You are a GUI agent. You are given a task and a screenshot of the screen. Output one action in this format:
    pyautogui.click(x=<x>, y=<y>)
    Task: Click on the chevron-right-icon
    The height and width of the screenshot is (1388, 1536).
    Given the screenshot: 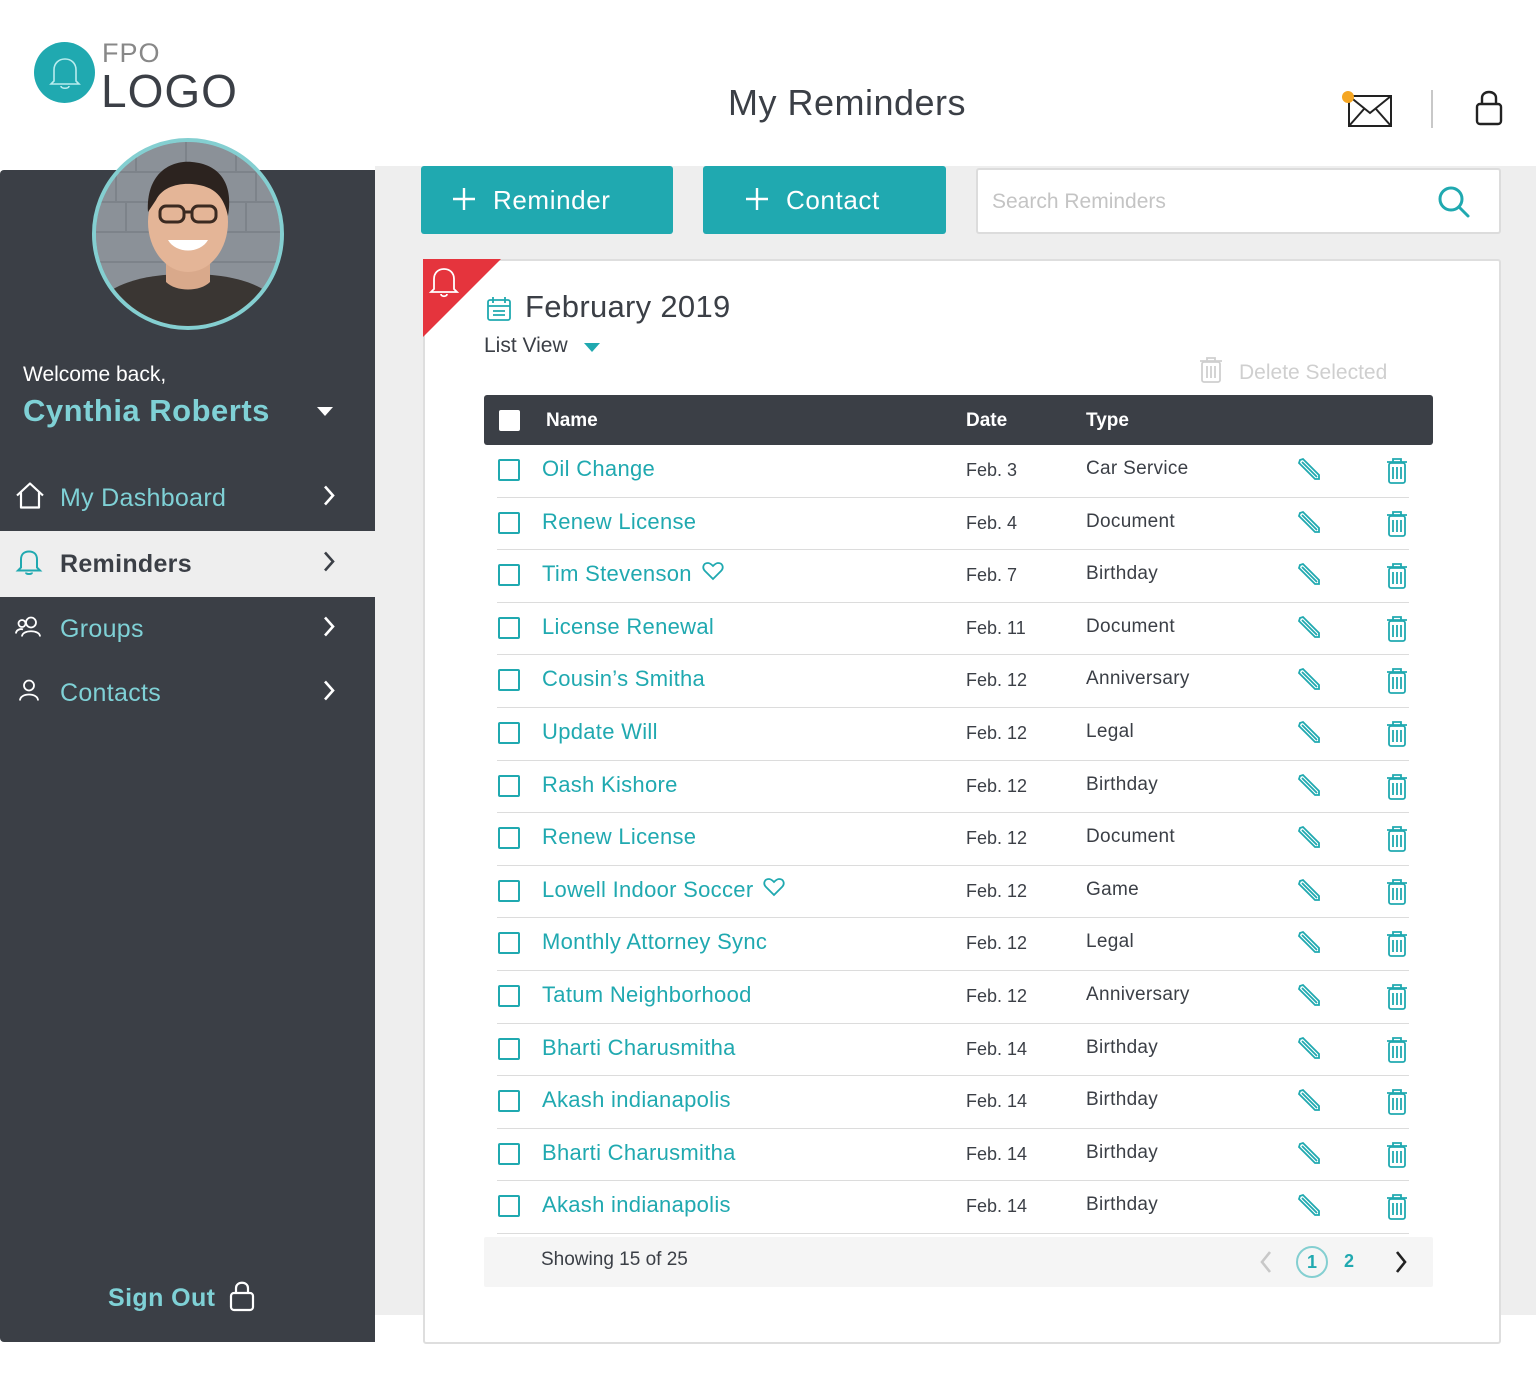 What is the action you would take?
    pyautogui.click(x=1401, y=1264)
    